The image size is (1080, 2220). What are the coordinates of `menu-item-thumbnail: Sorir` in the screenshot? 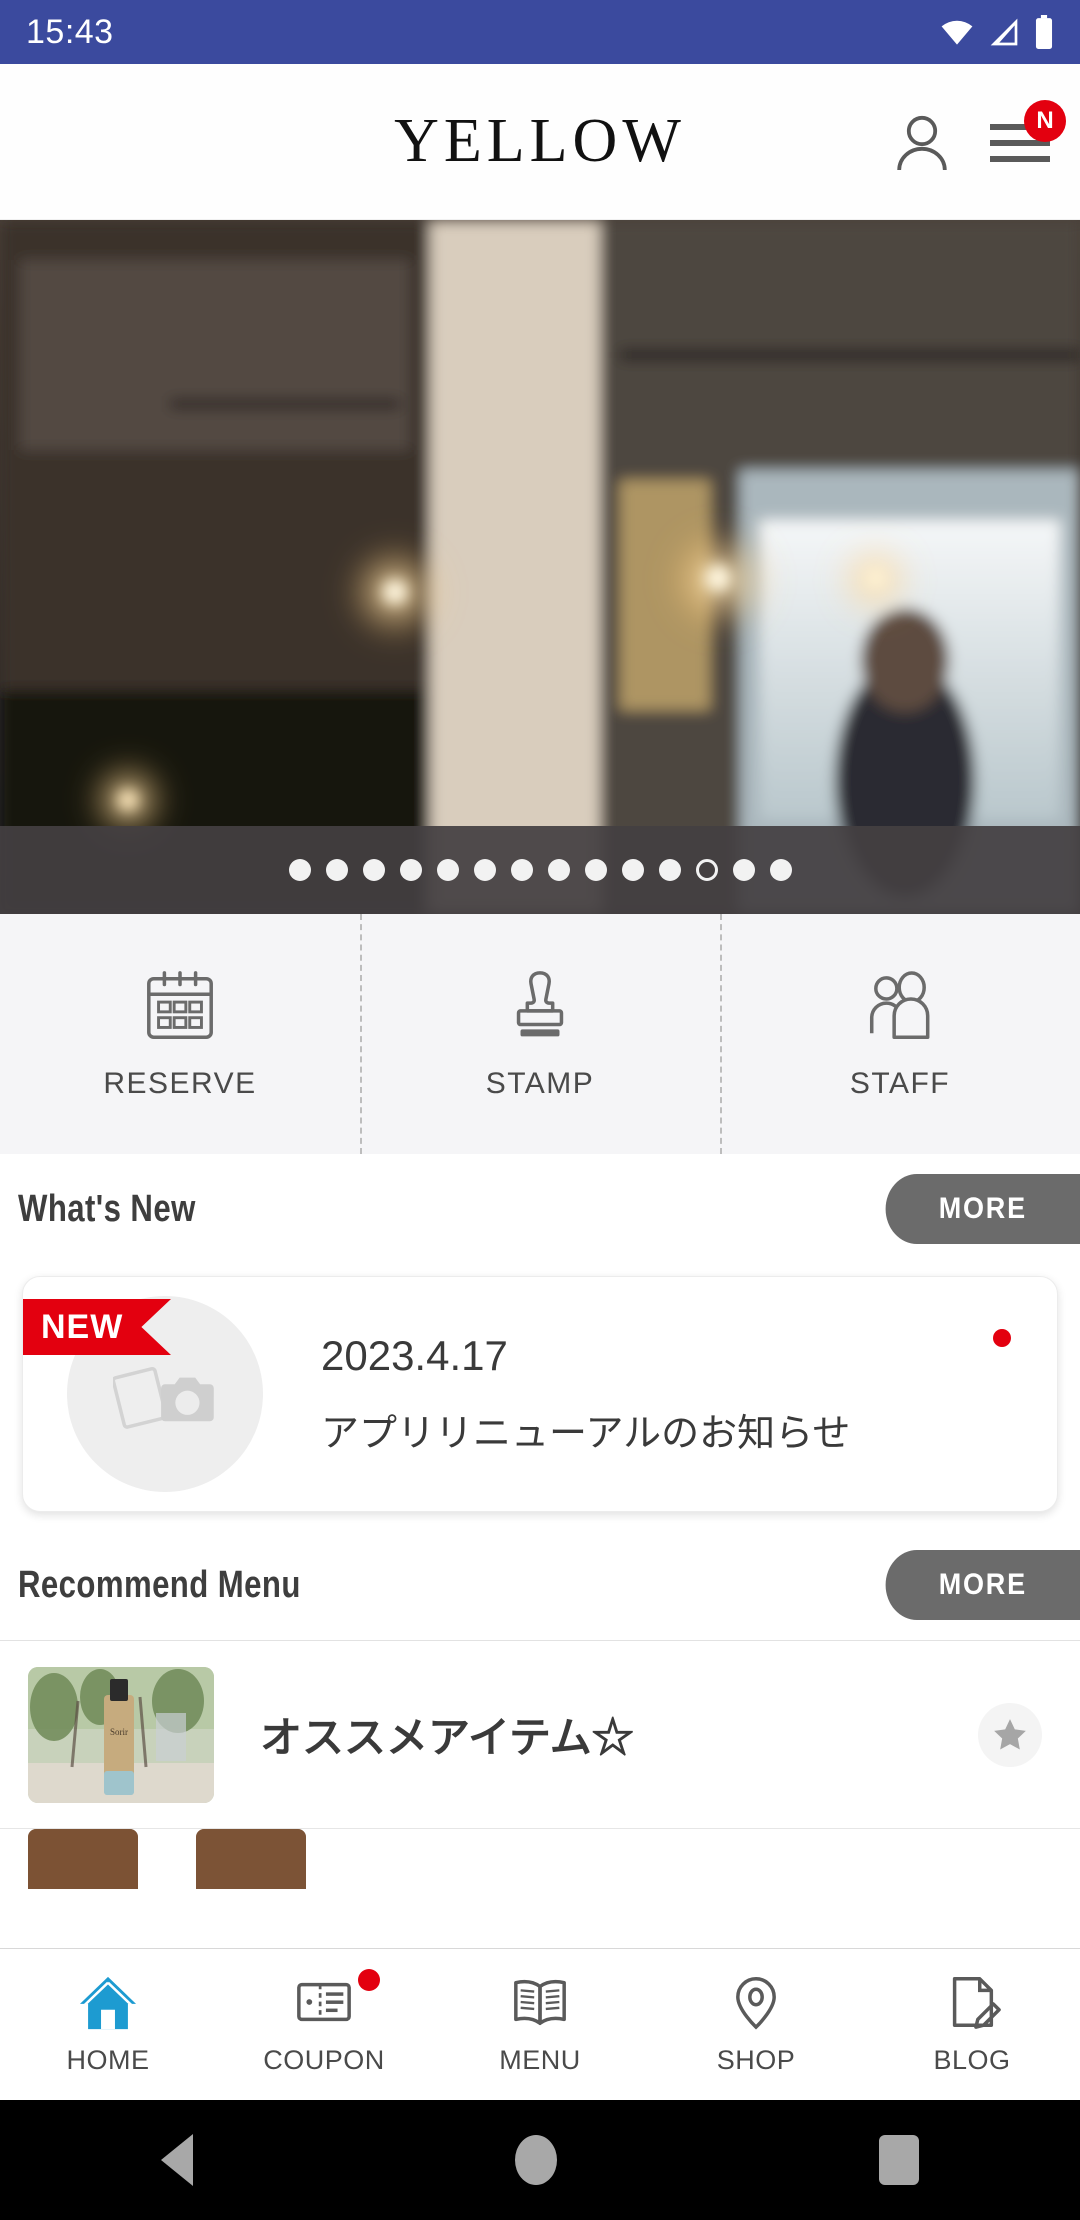 It's located at (121, 1734).